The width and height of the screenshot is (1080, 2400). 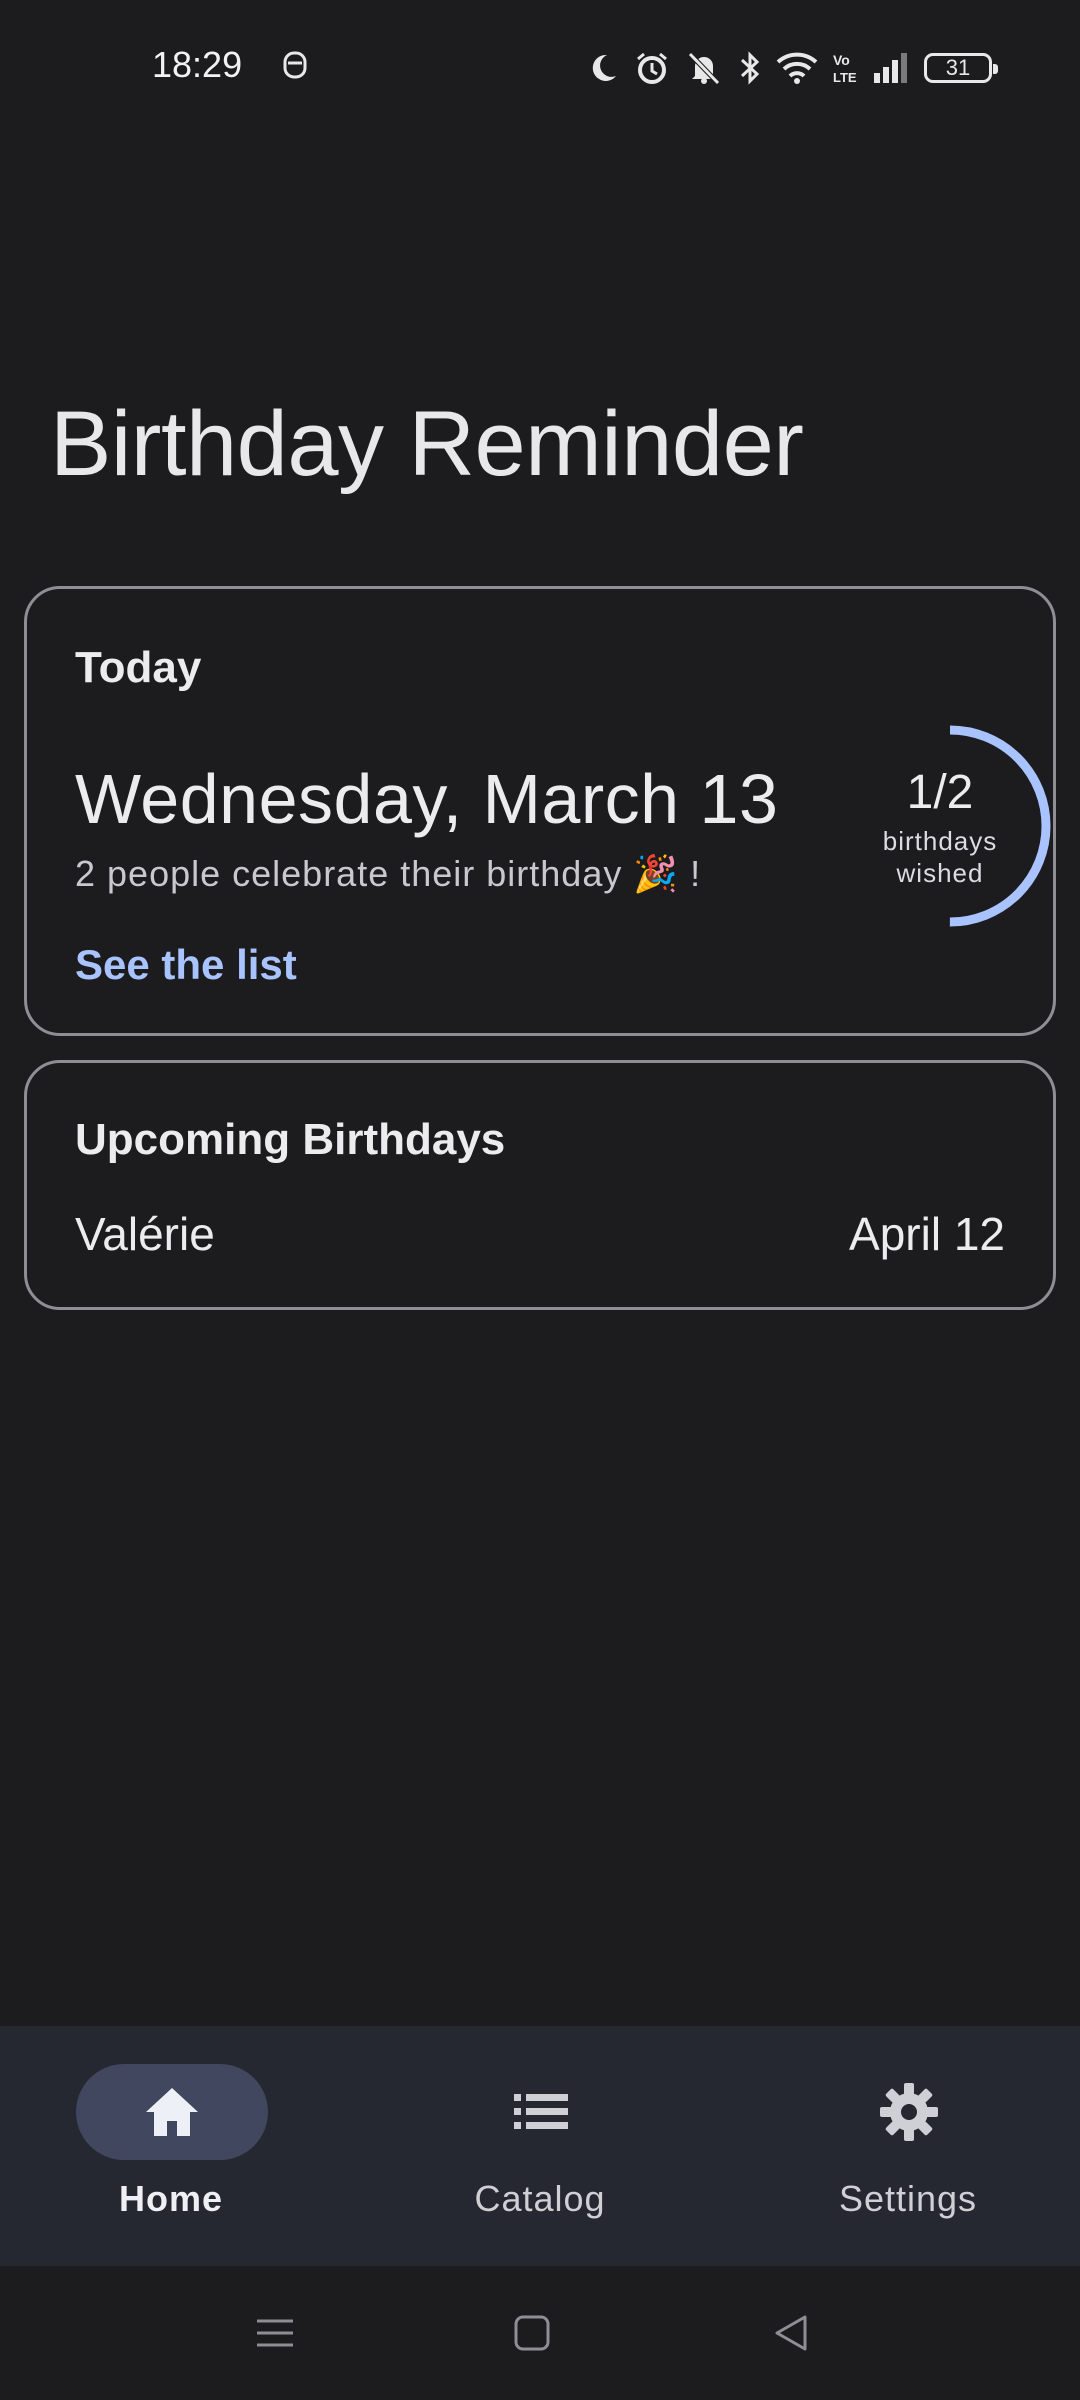 I want to click on system-home-button, so click(x=532, y=2333).